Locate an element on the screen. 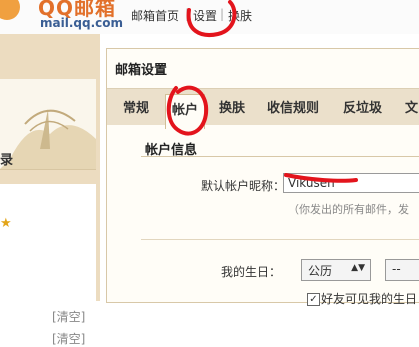  logo-domain: mail.qq.com is located at coordinates (81, 23).